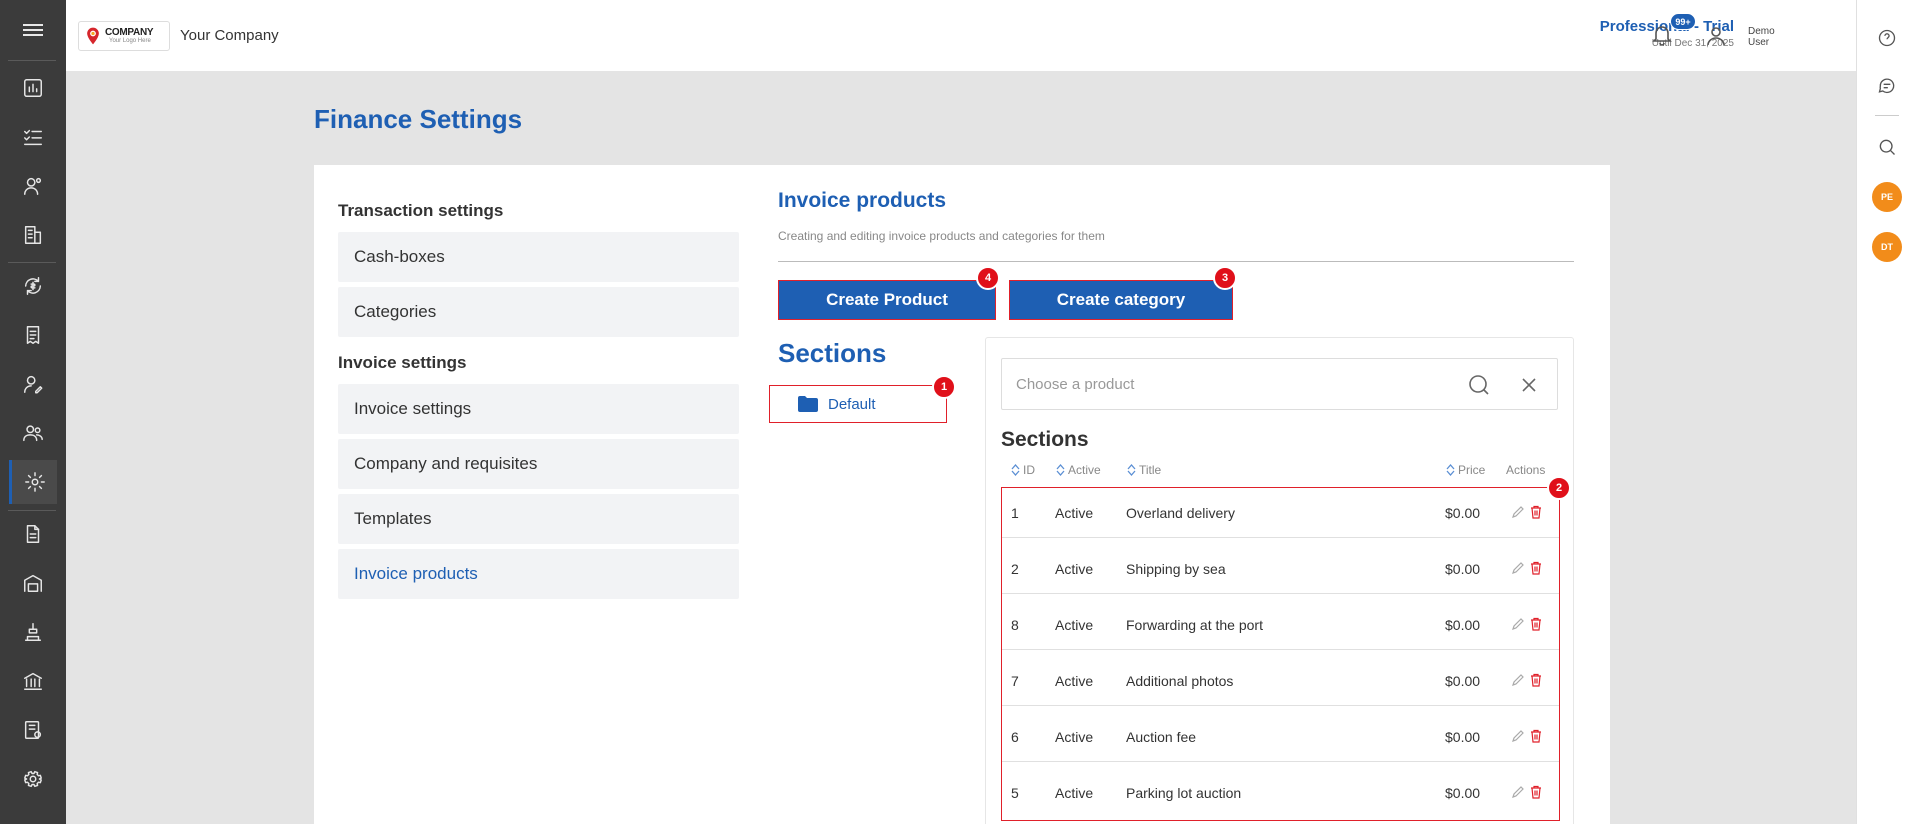 The height and width of the screenshot is (824, 1917). Describe the element at coordinates (402, 362) in the screenshot. I see `invoice-settings-heading: Invoice settings` at that location.